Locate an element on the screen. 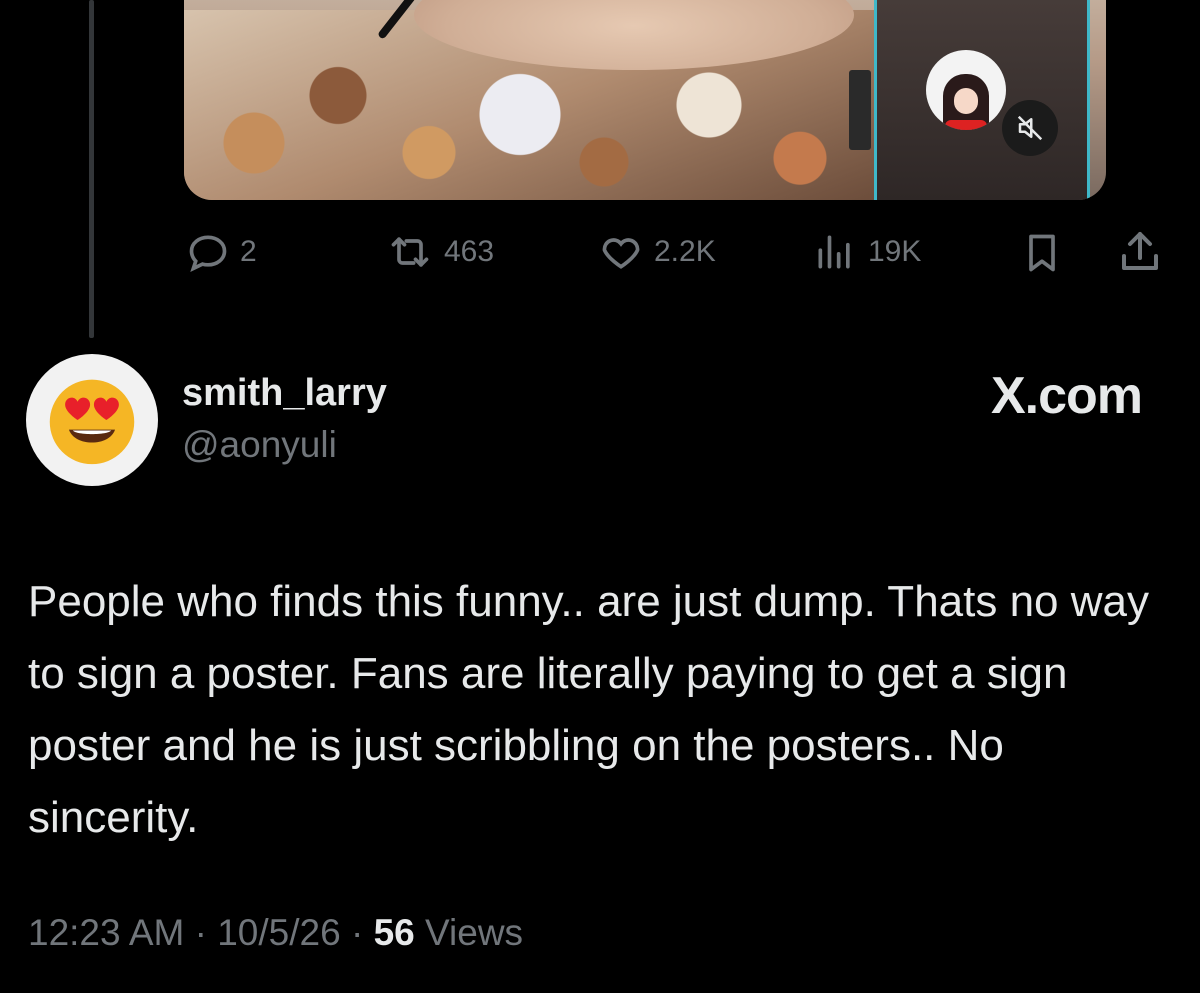 Image resolution: width=1200 pixels, height=993 pixels. reply-icon is located at coordinates (208, 254).